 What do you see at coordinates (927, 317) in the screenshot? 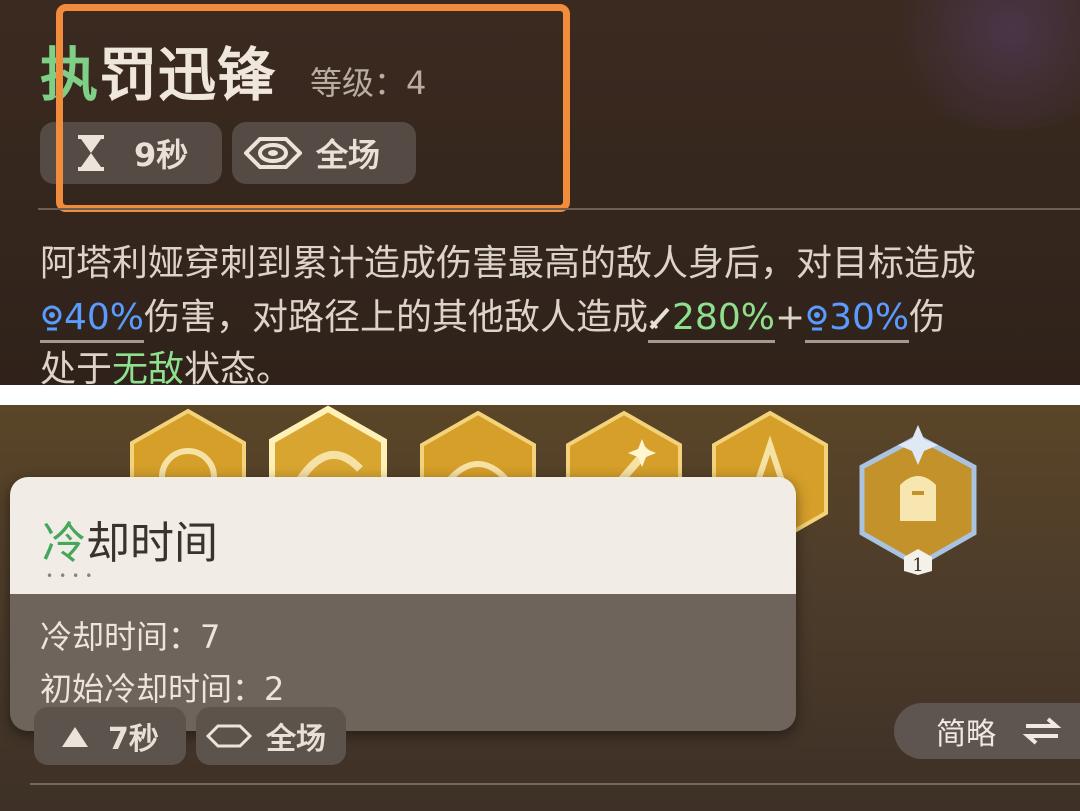
I see `desc-tail: 伤` at bounding box center [927, 317].